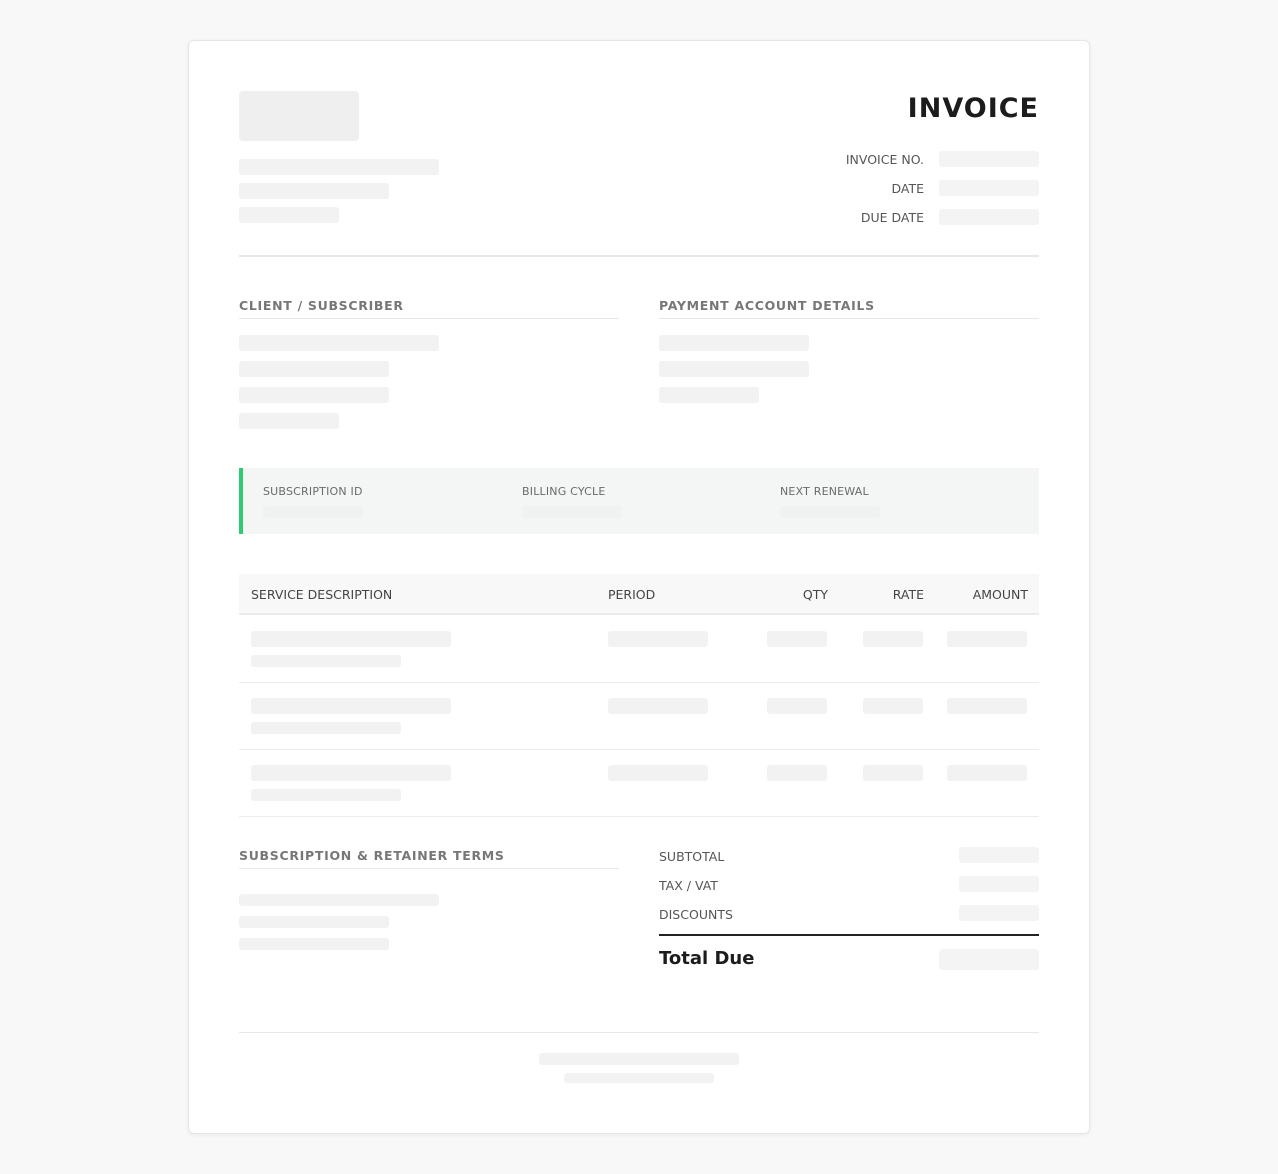 The image size is (1278, 1174). What do you see at coordinates (572, 512) in the screenshot?
I see `billing-cycle-value` at bounding box center [572, 512].